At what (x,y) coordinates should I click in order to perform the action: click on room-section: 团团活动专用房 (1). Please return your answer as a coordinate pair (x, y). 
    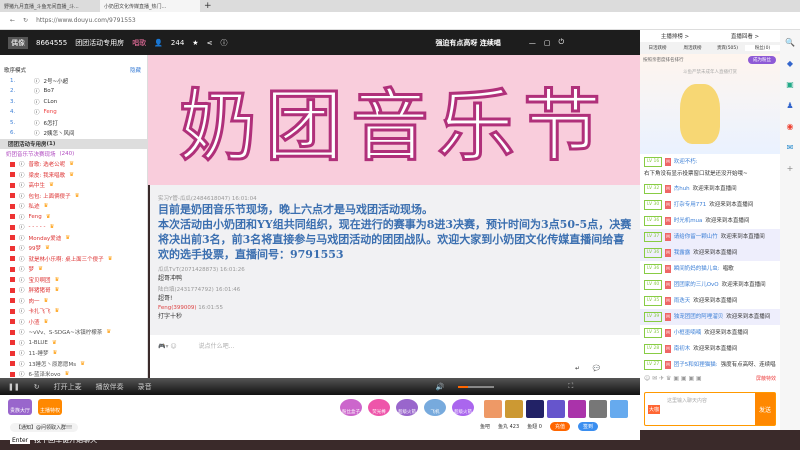
    Looking at the image, I should click on (73, 143).